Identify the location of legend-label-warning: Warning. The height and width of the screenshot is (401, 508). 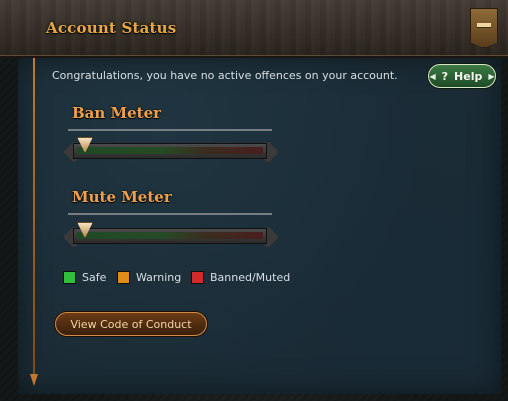
(159, 277).